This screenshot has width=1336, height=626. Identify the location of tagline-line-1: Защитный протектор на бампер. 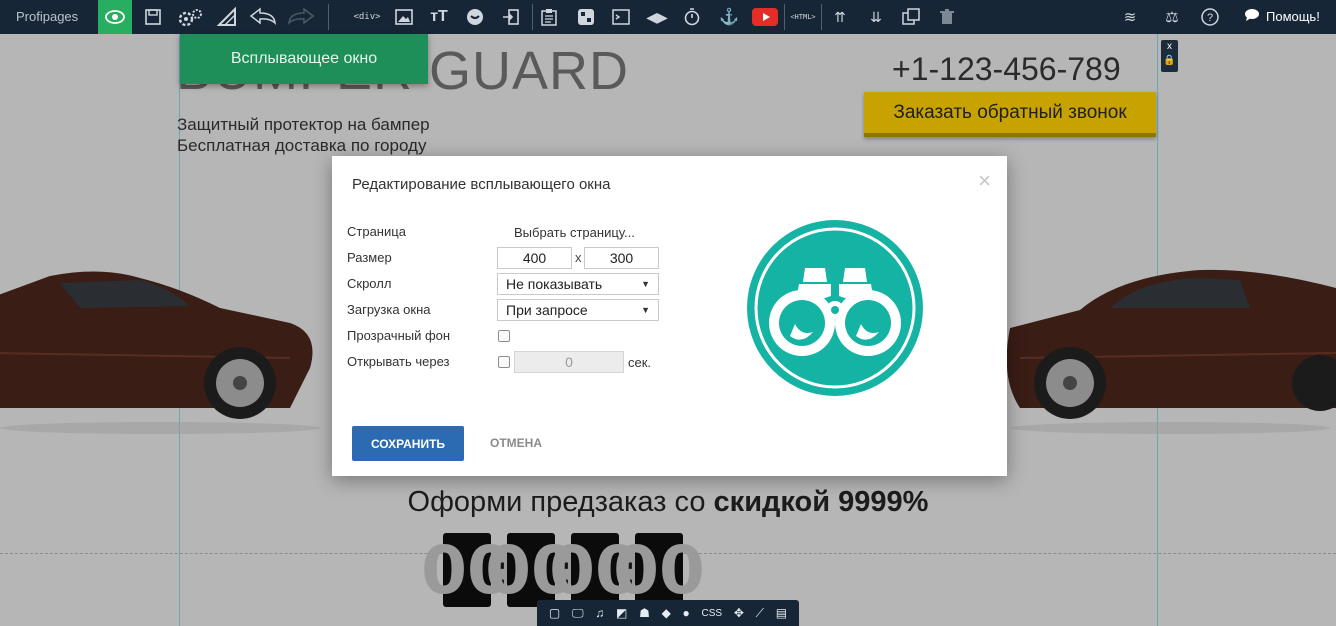
(303, 124).